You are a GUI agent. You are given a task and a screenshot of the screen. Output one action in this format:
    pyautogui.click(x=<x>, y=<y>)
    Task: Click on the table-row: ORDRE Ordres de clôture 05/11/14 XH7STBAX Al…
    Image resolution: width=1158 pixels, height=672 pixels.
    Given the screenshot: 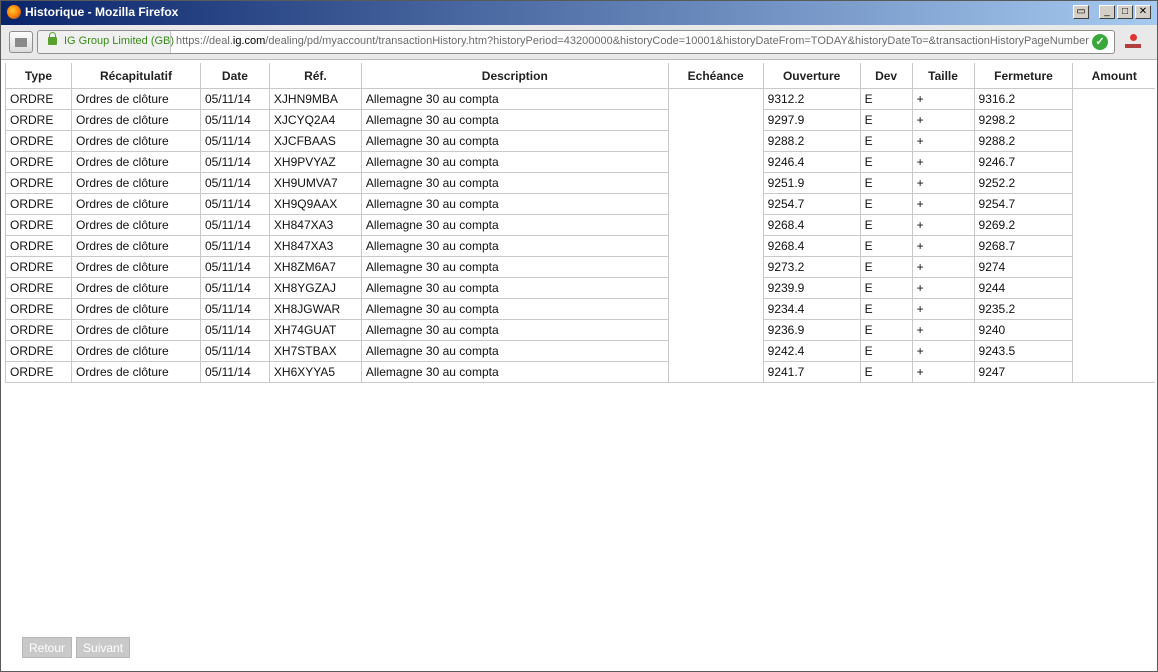 What is the action you would take?
    pyautogui.click(x=580, y=351)
    